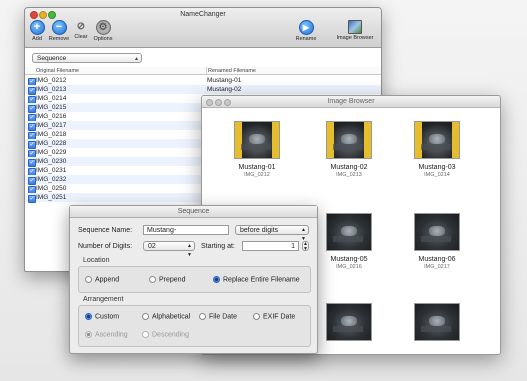  I want to click on add-label: Add, so click(37, 39).